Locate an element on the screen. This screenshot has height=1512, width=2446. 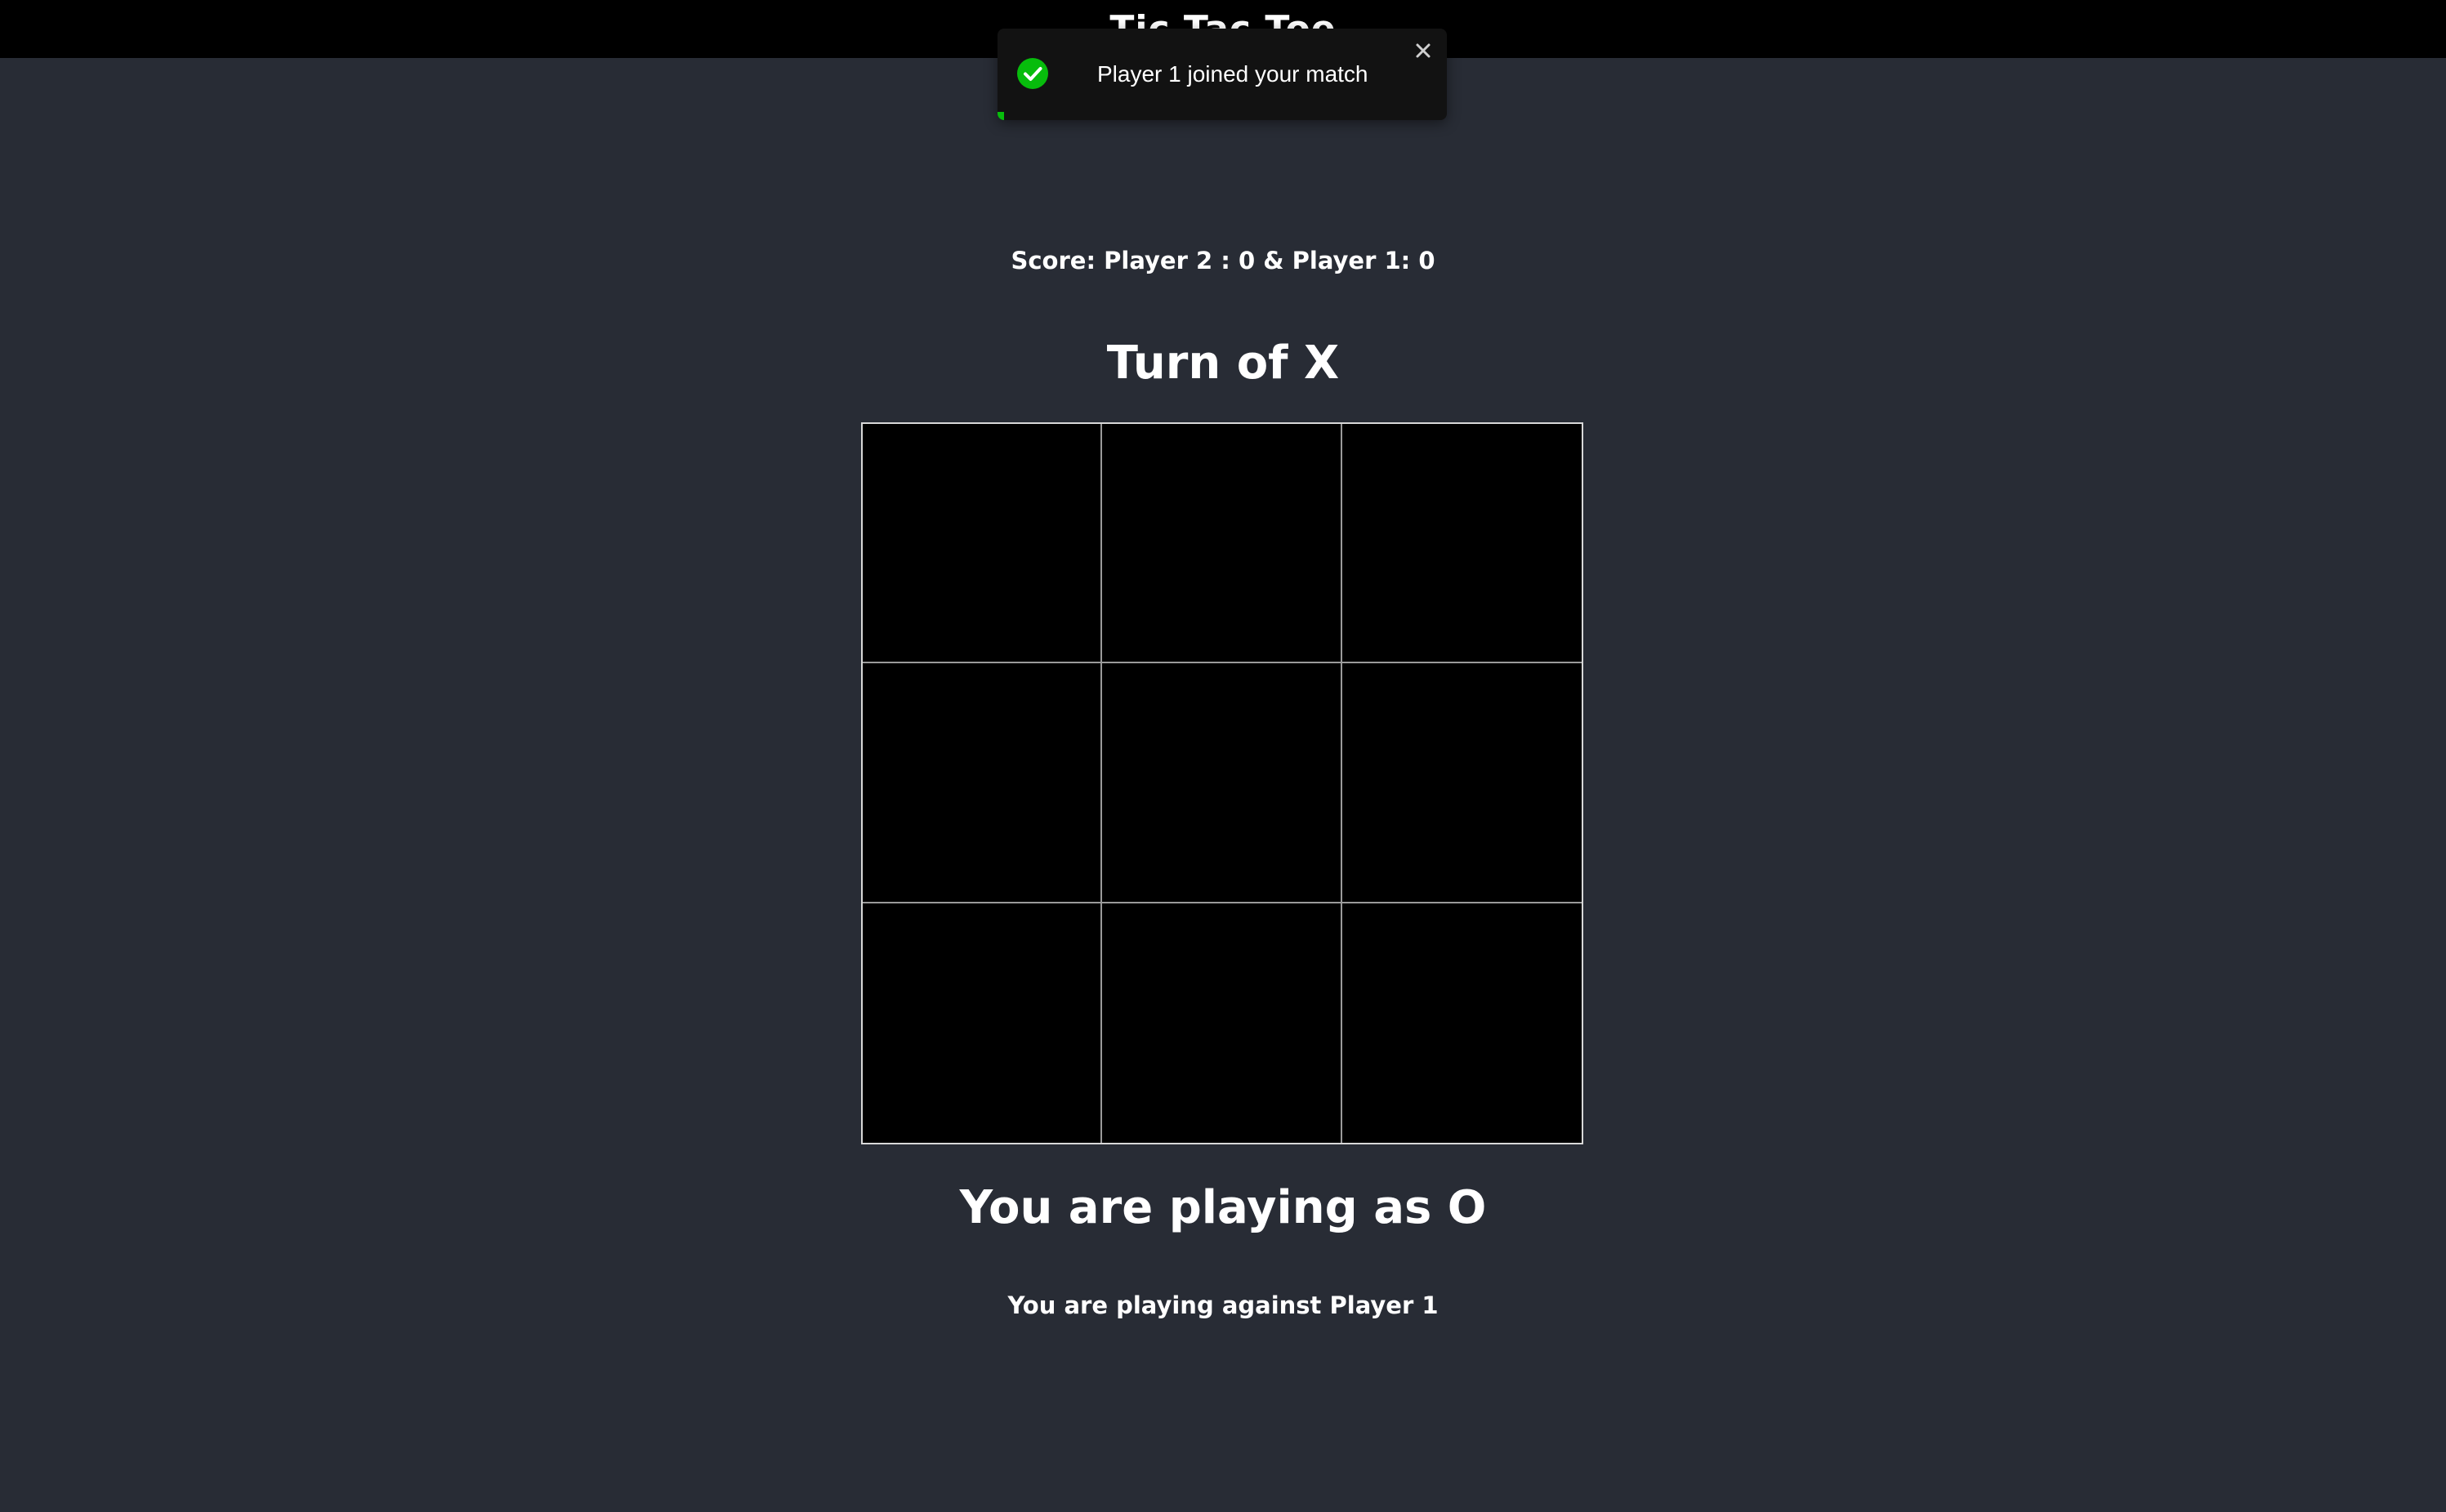
turn-indicator: Turn of X is located at coordinates (1223, 363).